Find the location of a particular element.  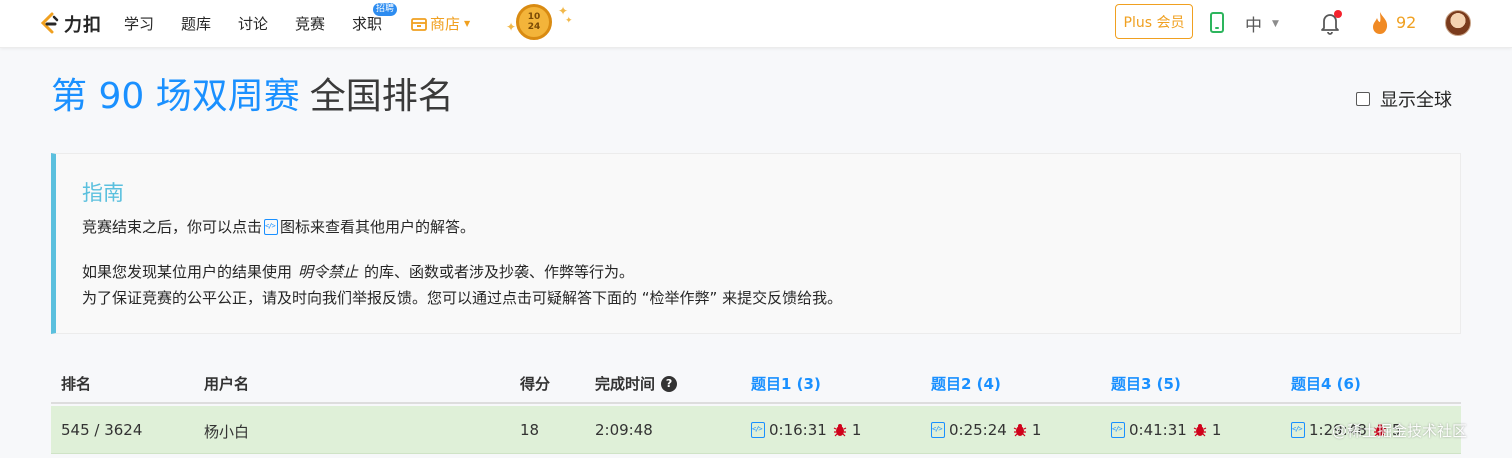

plus-membership-button: Plus 会员 is located at coordinates (1154, 21).